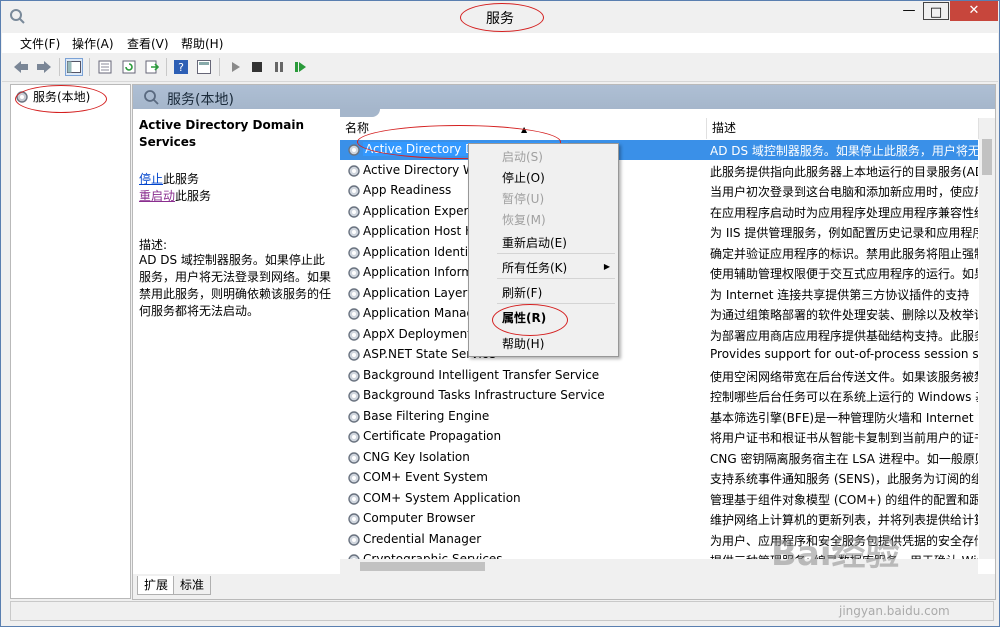 The image size is (1000, 627). What do you see at coordinates (236, 67) in the screenshot?
I see `start-service-icon` at bounding box center [236, 67].